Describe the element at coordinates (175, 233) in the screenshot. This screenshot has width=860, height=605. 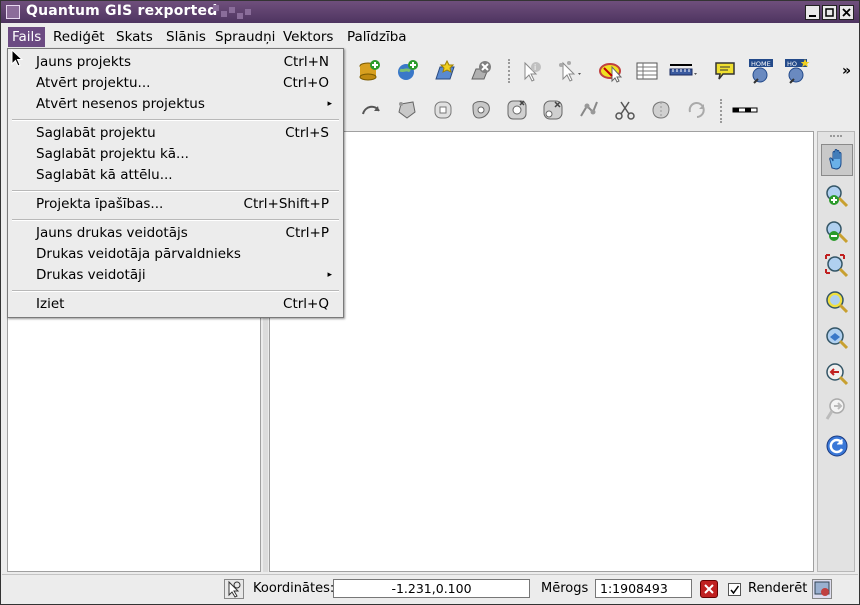
I see `menu-item-new-print-composer: Jauns drukas veidotājs Ctrl+P` at that location.